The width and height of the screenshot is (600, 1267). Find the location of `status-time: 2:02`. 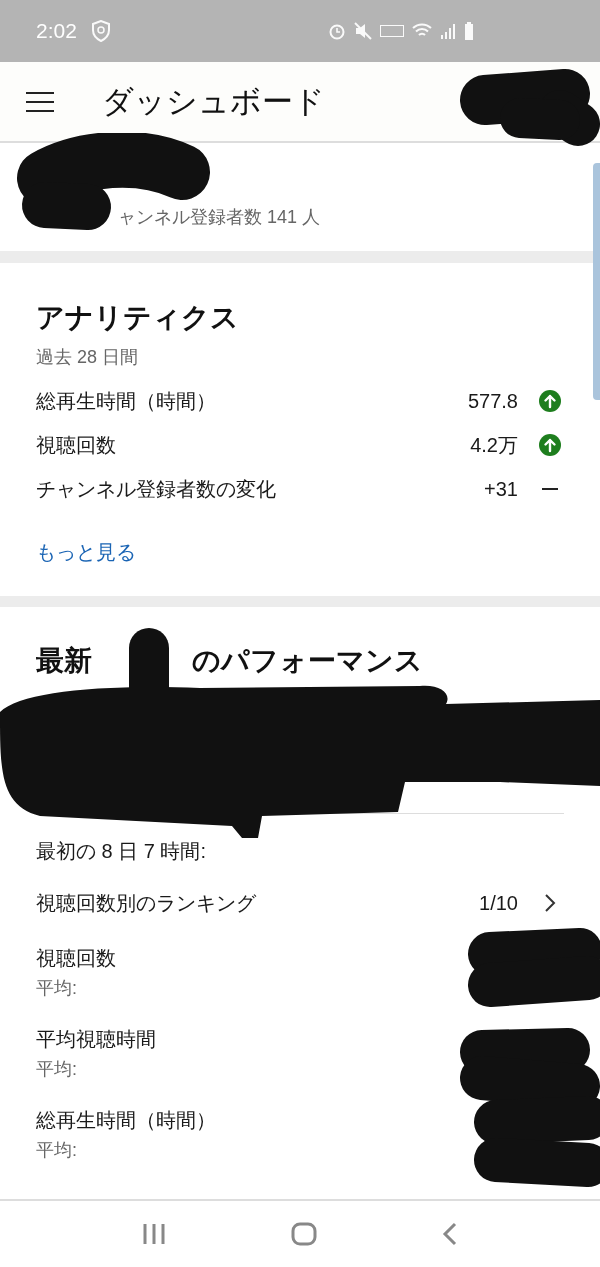

status-time: 2:02 is located at coordinates (56, 31).